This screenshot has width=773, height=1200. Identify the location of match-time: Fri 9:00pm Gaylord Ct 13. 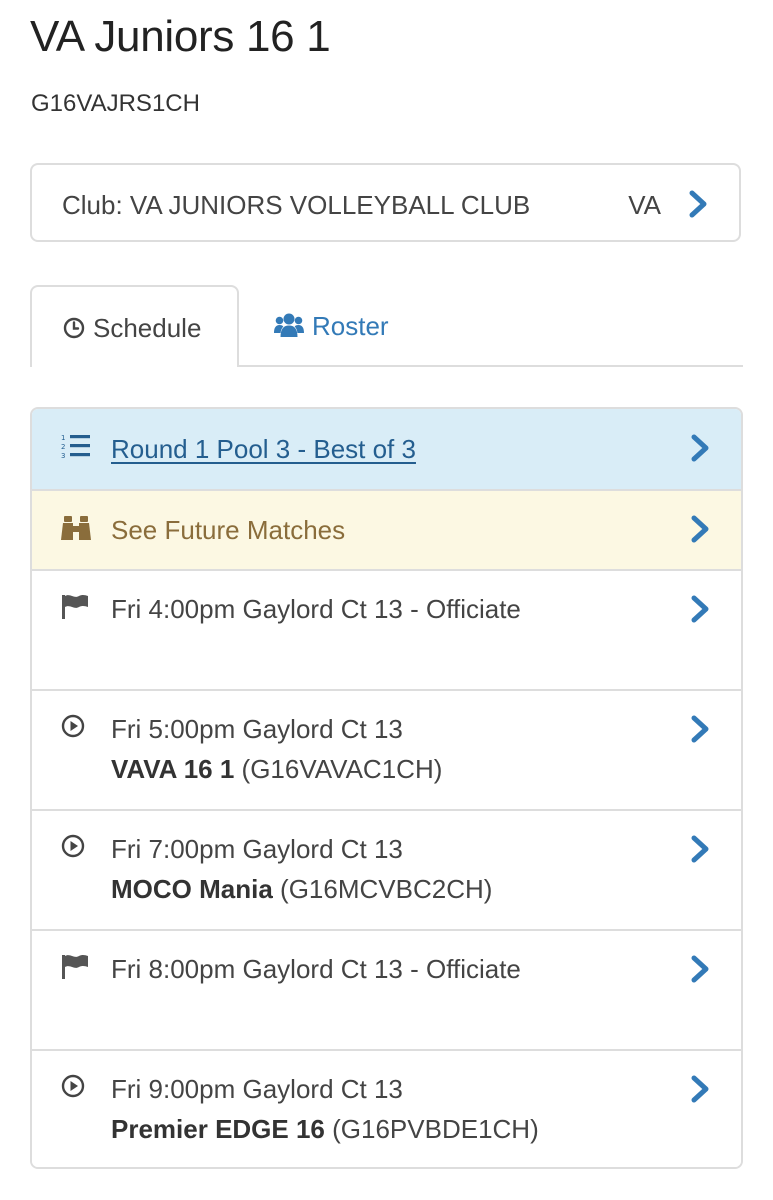
(257, 1089).